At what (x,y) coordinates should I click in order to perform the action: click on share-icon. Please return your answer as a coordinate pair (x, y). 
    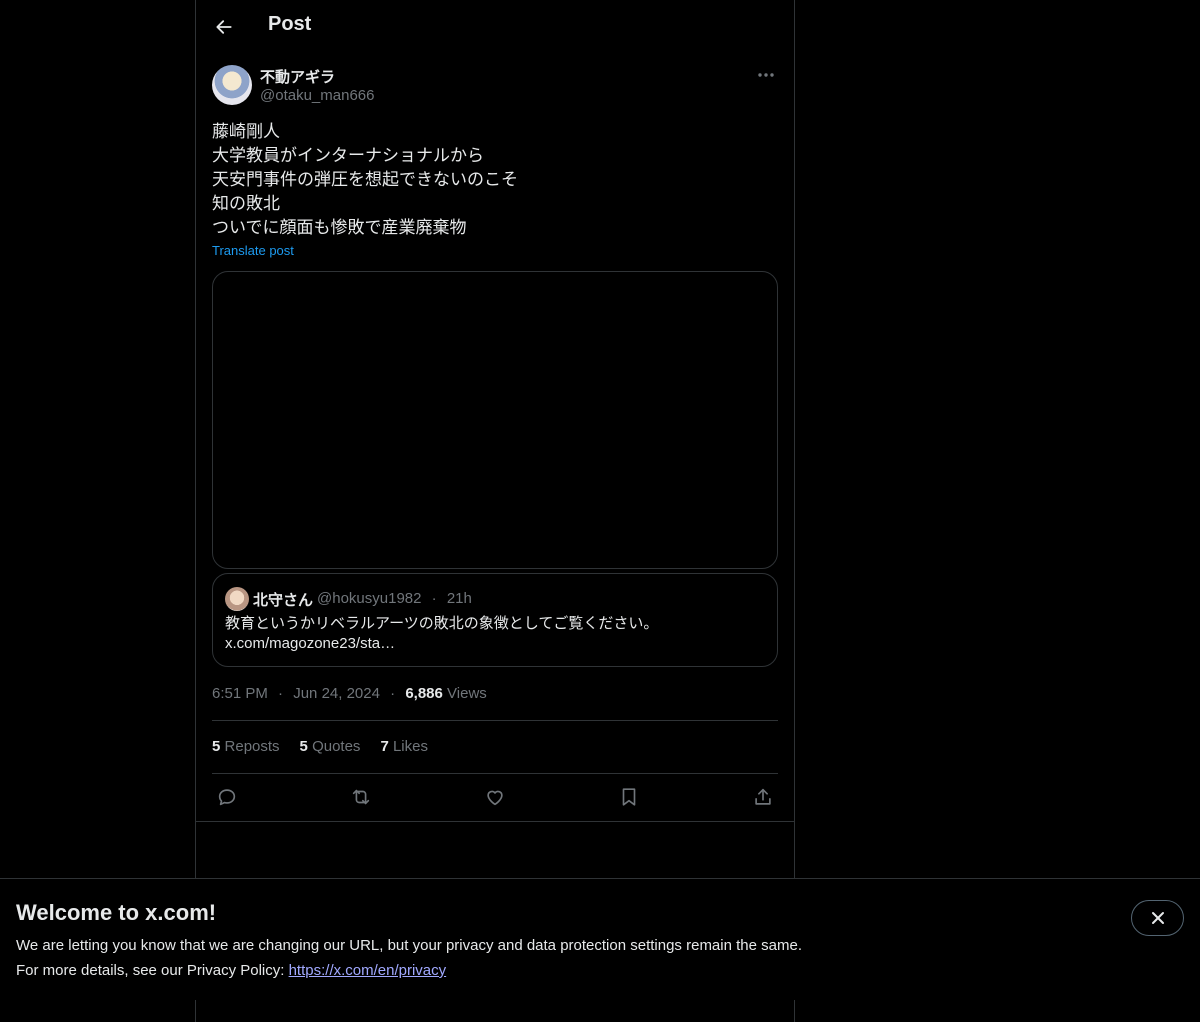
    Looking at the image, I should click on (763, 796).